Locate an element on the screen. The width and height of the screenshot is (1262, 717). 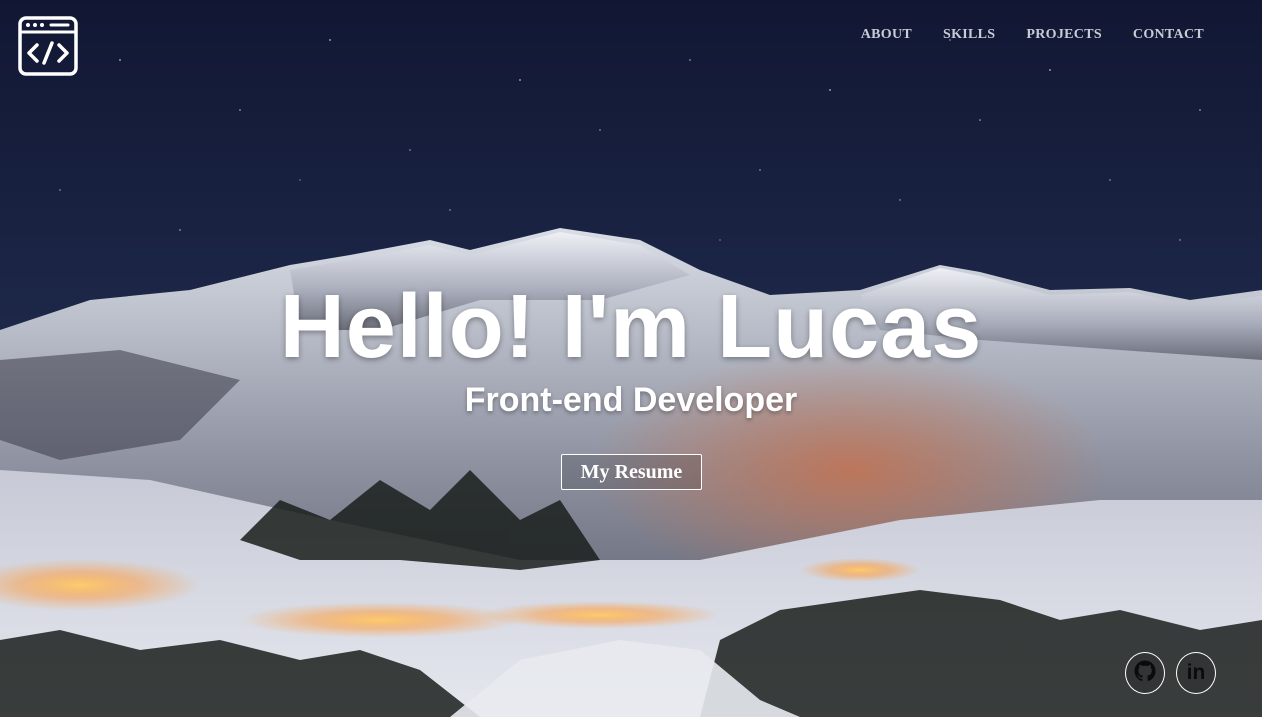
github-link is located at coordinates (1145, 673).